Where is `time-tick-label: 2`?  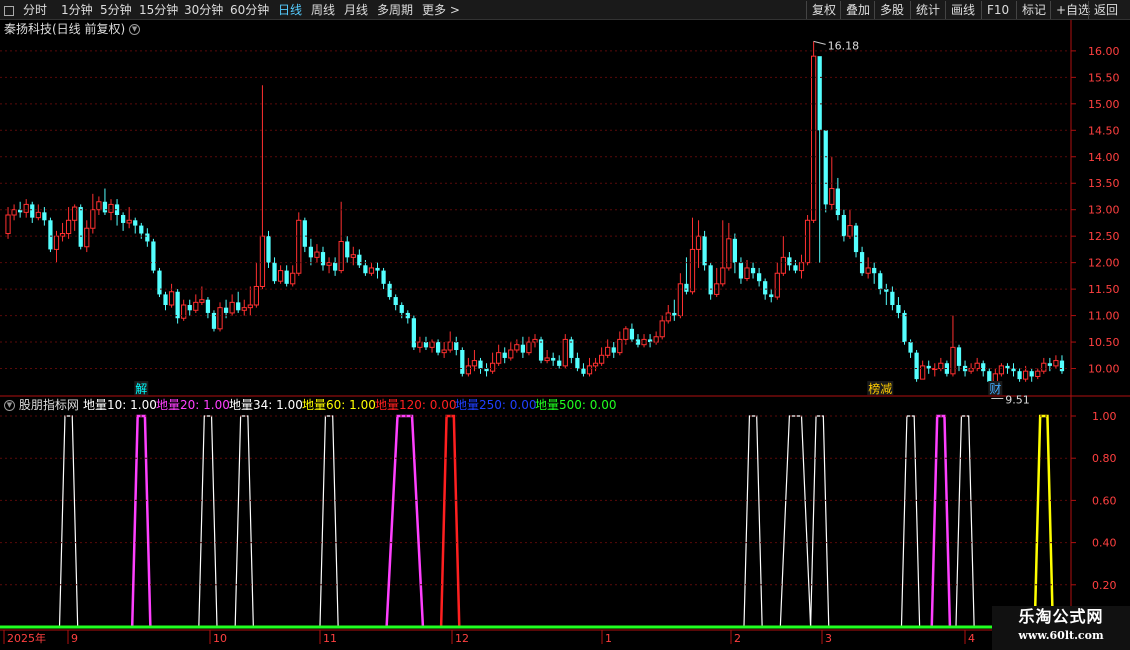 time-tick-label: 2 is located at coordinates (737, 638).